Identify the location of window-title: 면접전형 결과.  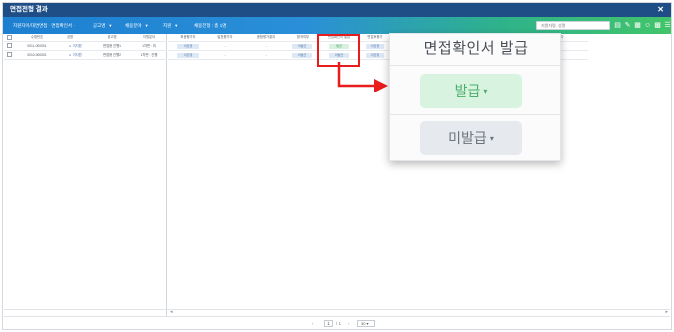
(29, 9).